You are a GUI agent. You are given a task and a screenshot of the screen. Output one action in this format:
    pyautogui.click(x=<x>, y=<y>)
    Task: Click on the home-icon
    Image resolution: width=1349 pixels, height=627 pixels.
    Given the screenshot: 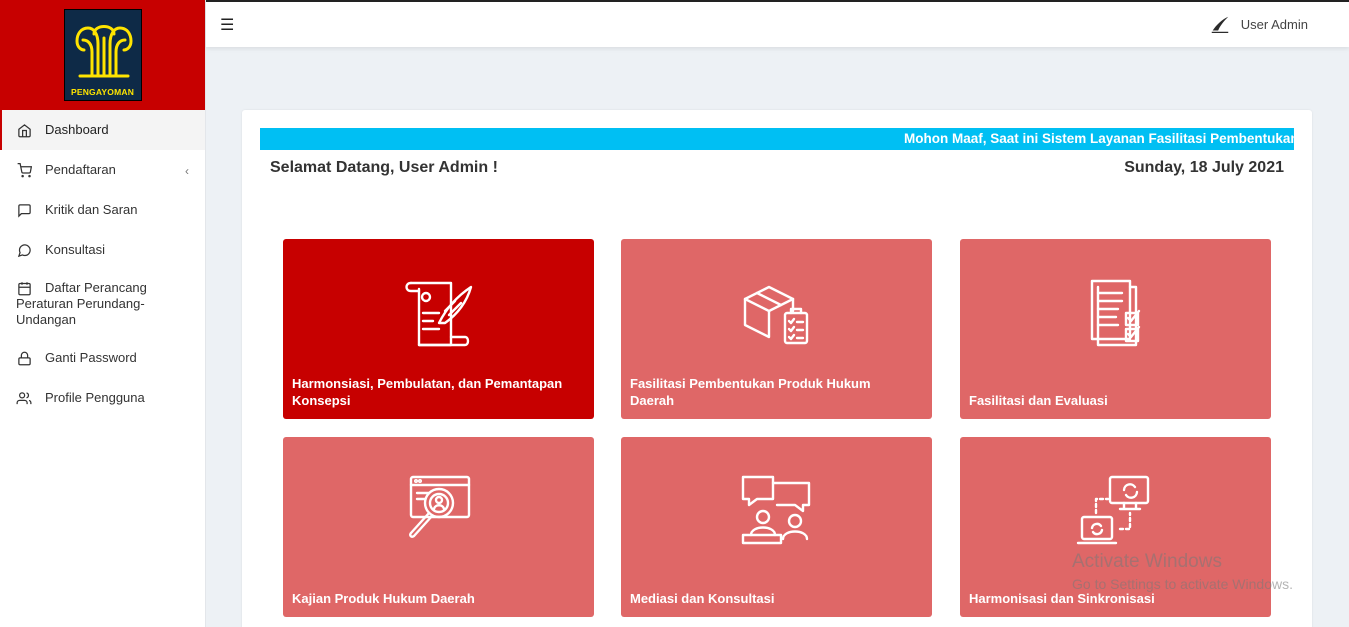 What is the action you would take?
    pyautogui.click(x=24, y=130)
    